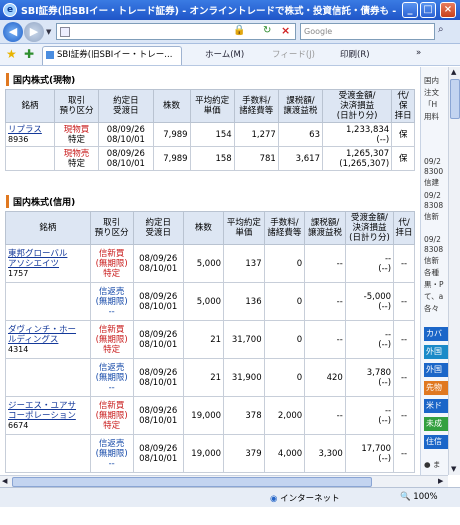  I want to click on address-bar: ◀ ▶ ▼ 🔒 ↻ × Google ⌕, so click(230, 32).